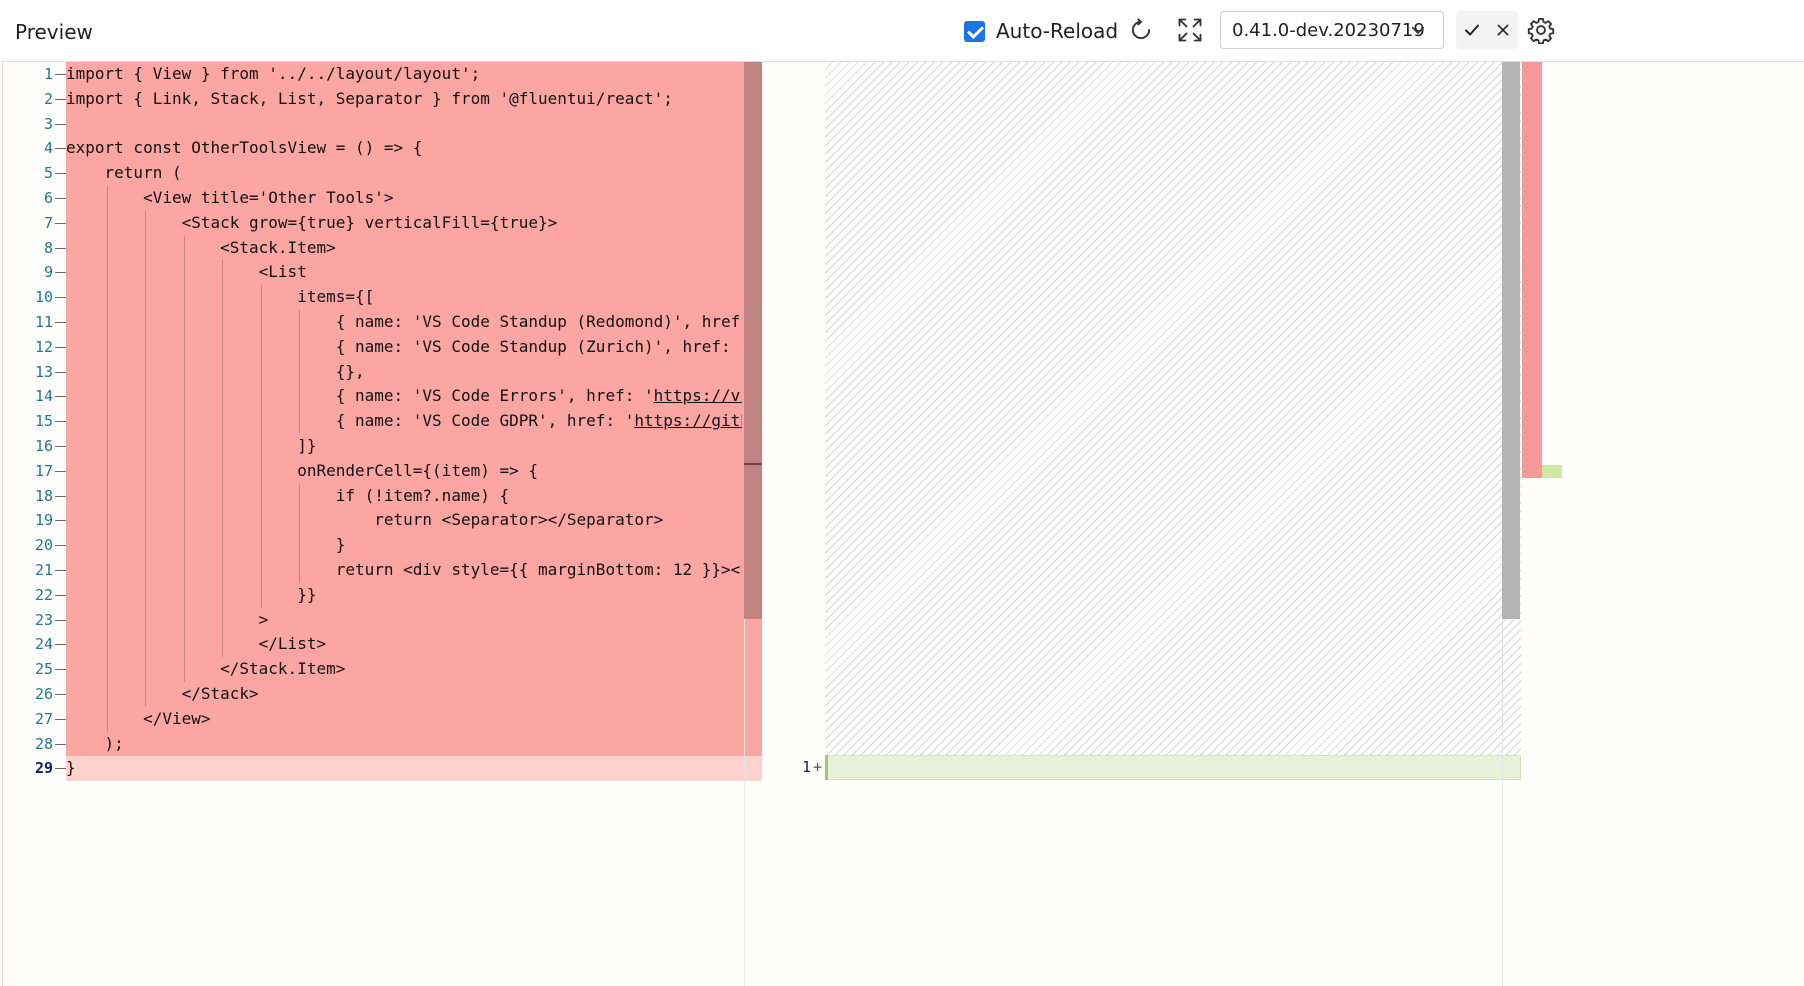  Describe the element at coordinates (383, 620) in the screenshot. I see `code-line: 23 >` at that location.